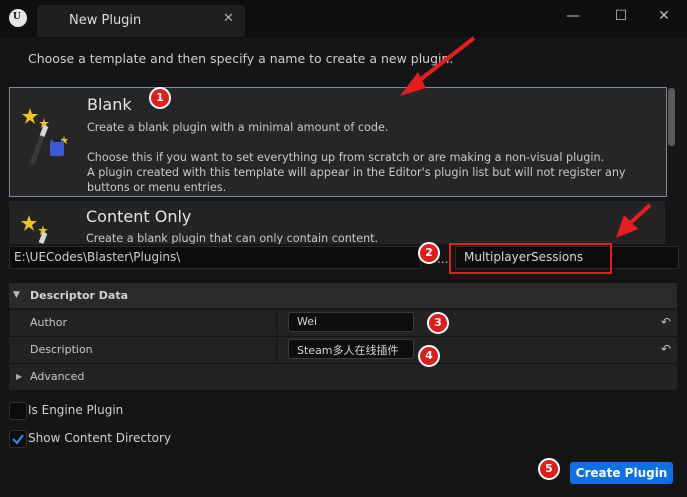 The width and height of the screenshot is (687, 497). Describe the element at coordinates (621, 16) in the screenshot. I see `maximize-icon: ☐` at that location.